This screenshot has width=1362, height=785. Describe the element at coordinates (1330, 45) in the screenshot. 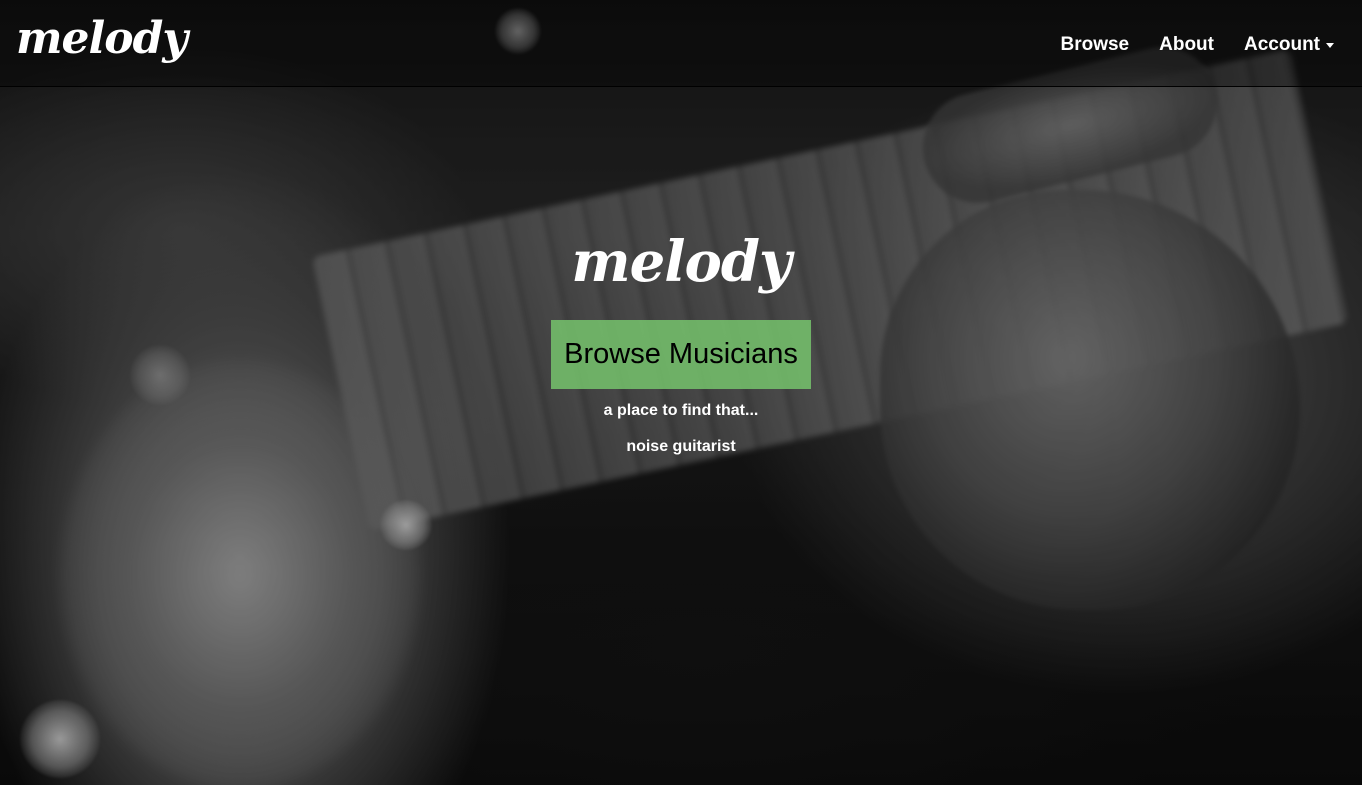

I see `caret-down-icon` at that location.